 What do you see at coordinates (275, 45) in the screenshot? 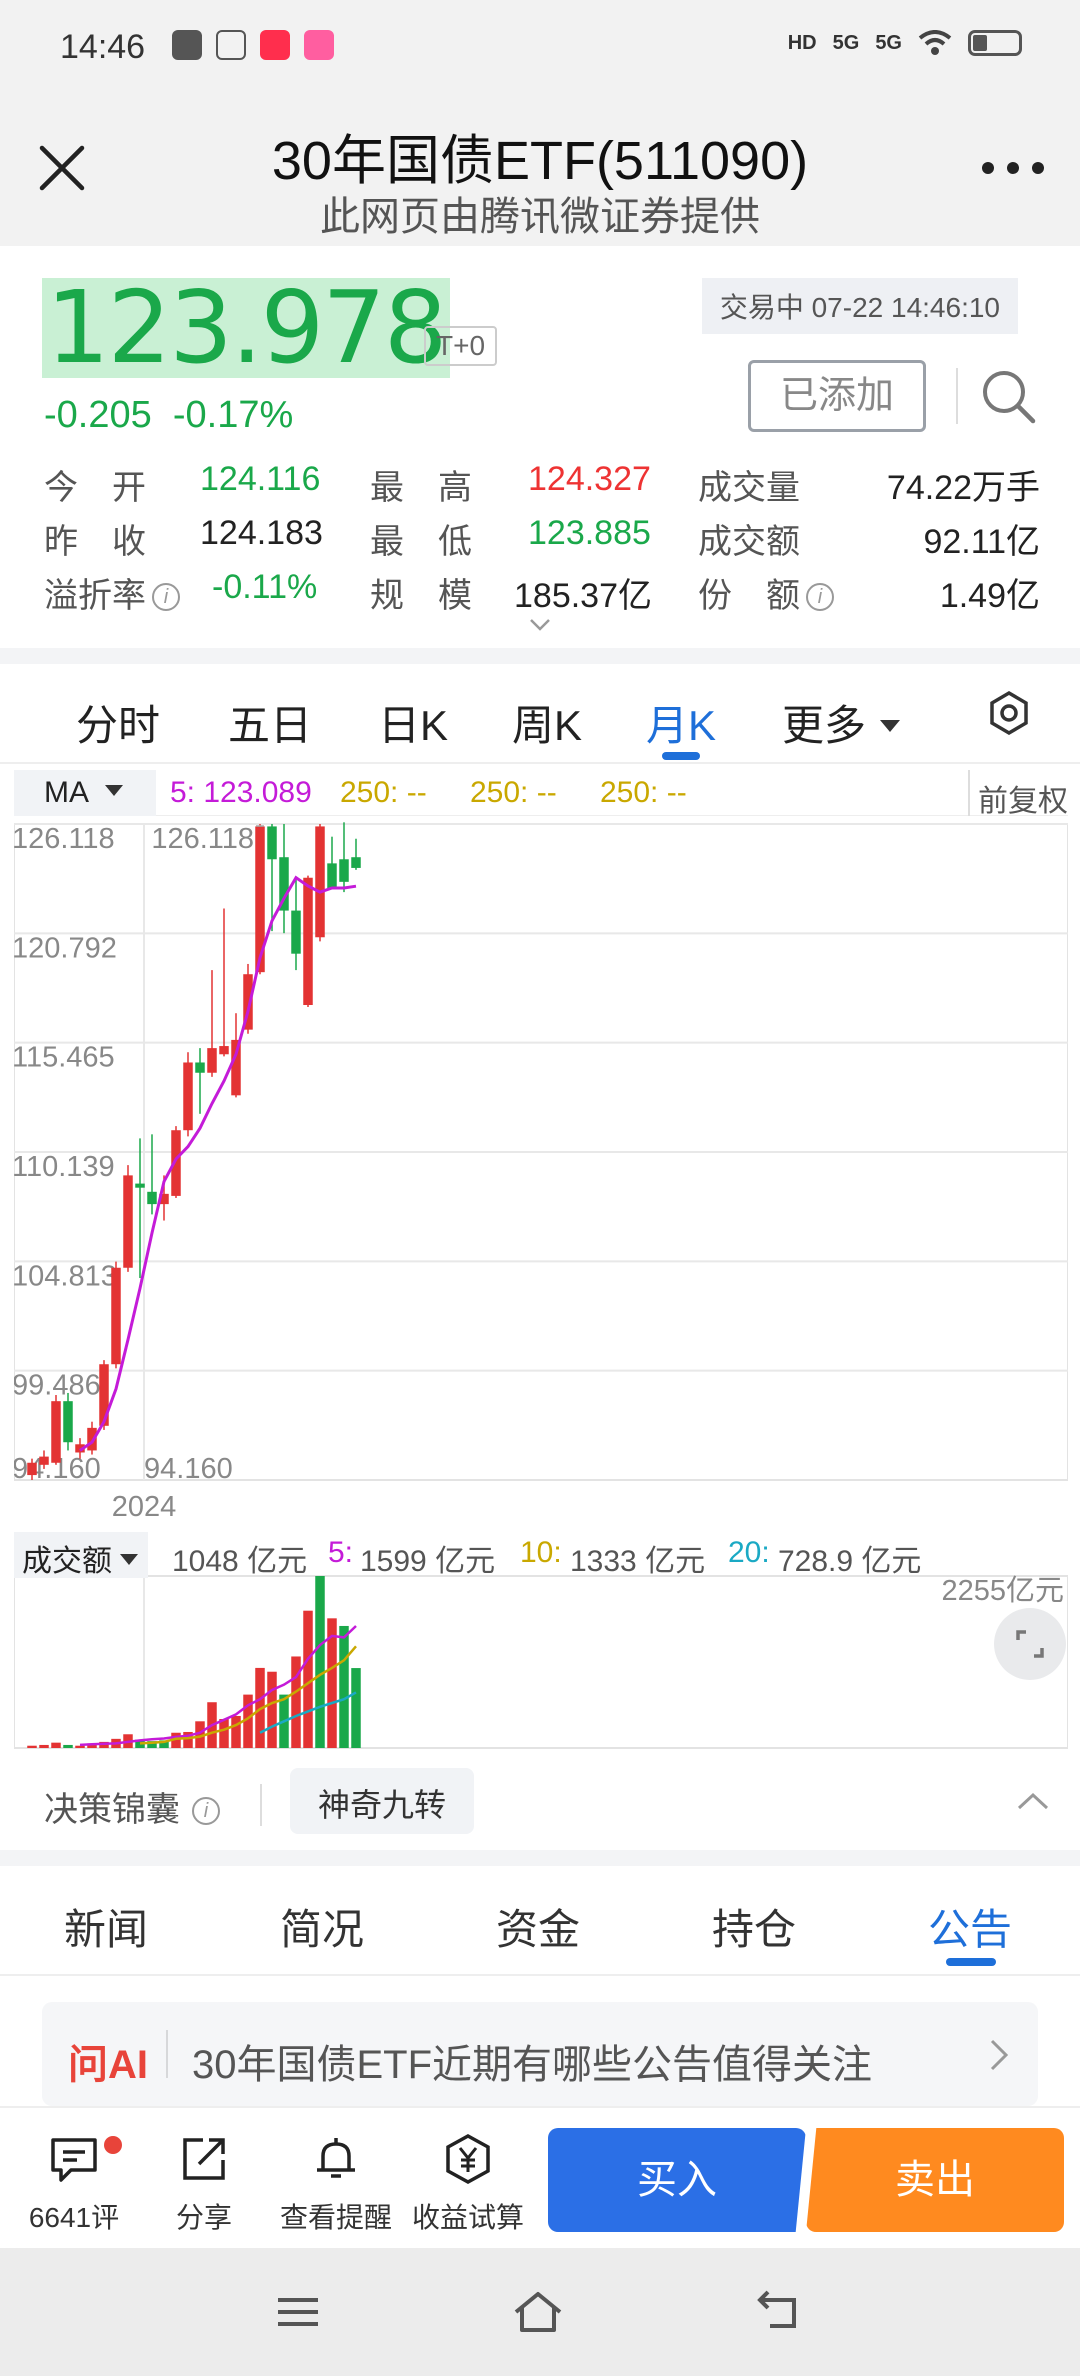
I see `xiaohongshu-icon` at bounding box center [275, 45].